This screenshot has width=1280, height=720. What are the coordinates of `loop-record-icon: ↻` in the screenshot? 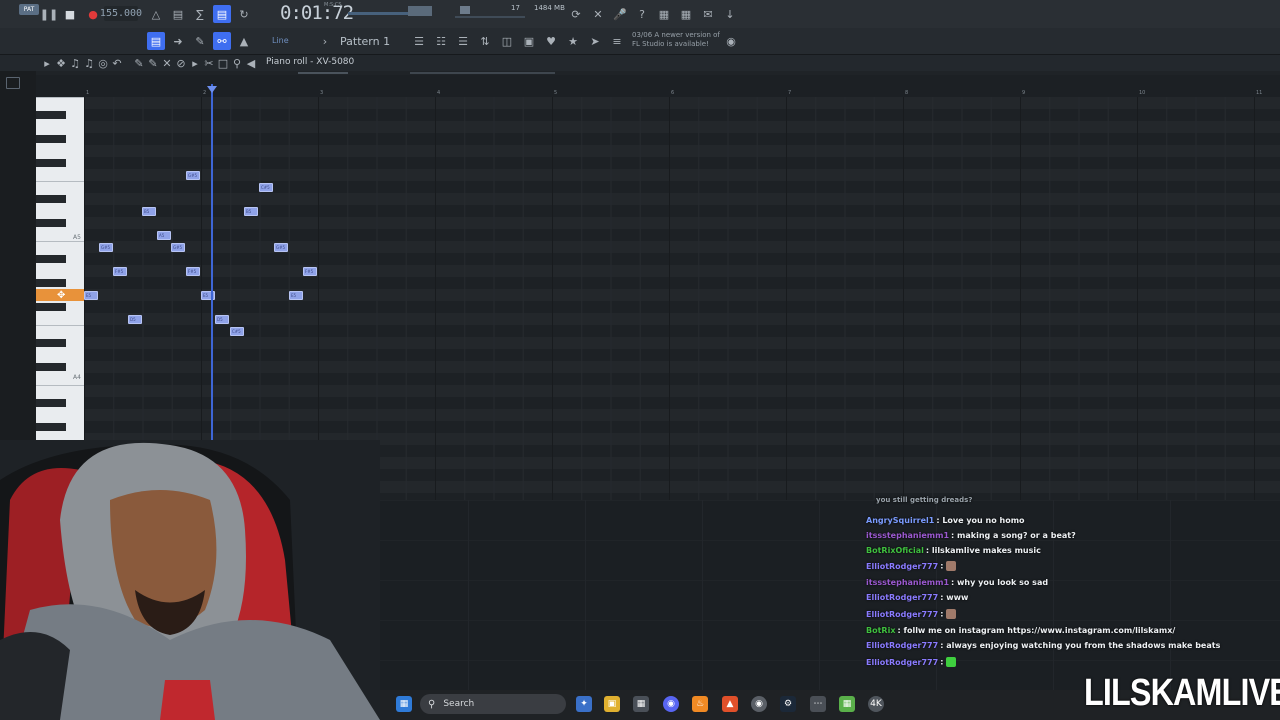 It's located at (244, 14).